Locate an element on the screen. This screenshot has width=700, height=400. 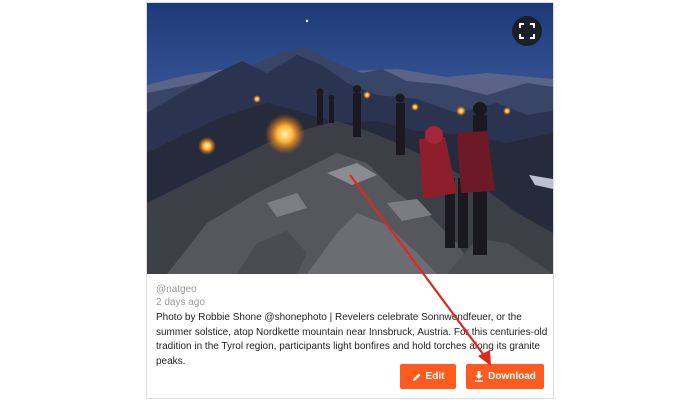
fullscreen-icon is located at coordinates (527, 31).